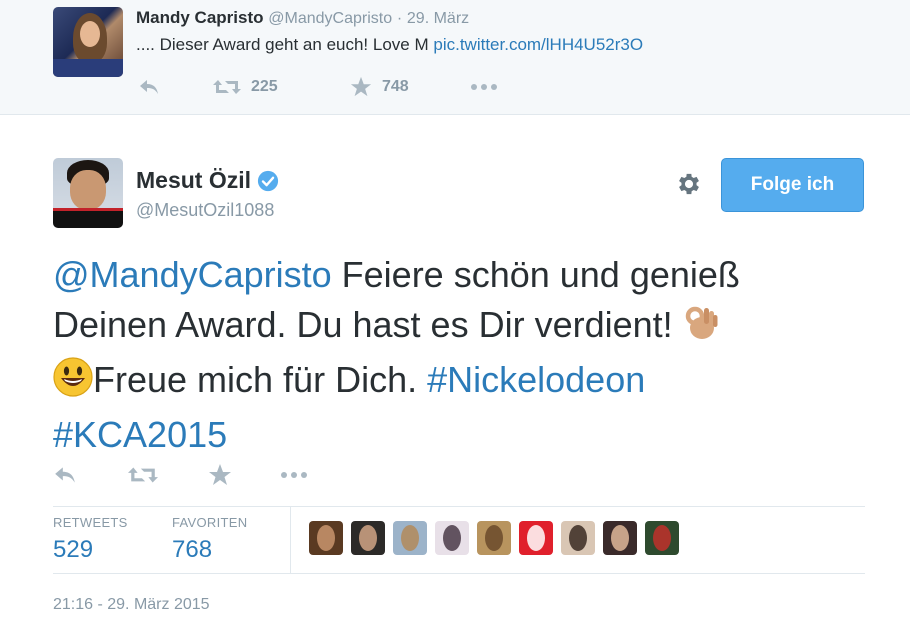 This screenshot has height=640, width=910. What do you see at coordinates (792, 185) in the screenshot?
I see `follow-button: Folge ich` at bounding box center [792, 185].